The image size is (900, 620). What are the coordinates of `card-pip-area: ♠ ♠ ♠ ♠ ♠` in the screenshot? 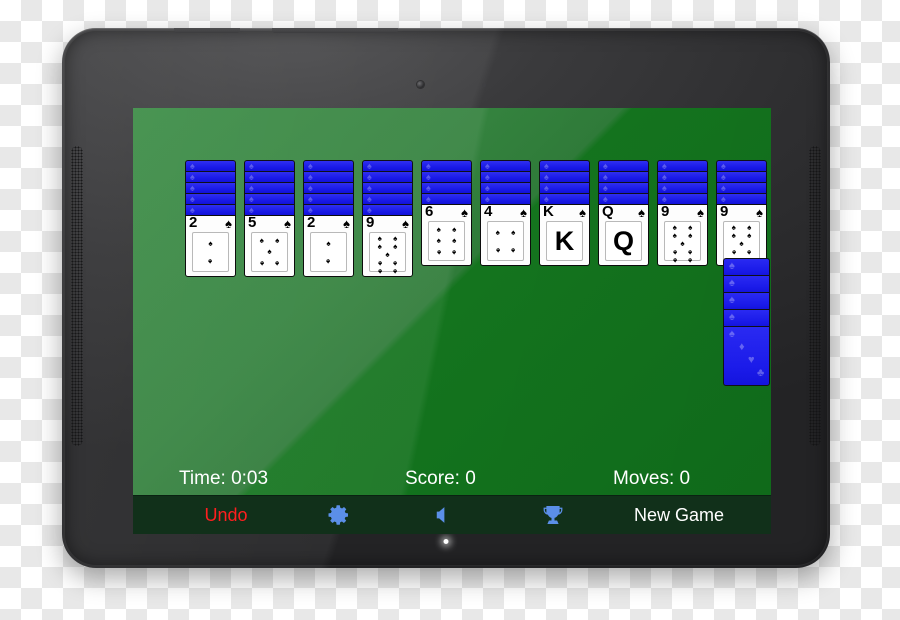 It's located at (269, 252).